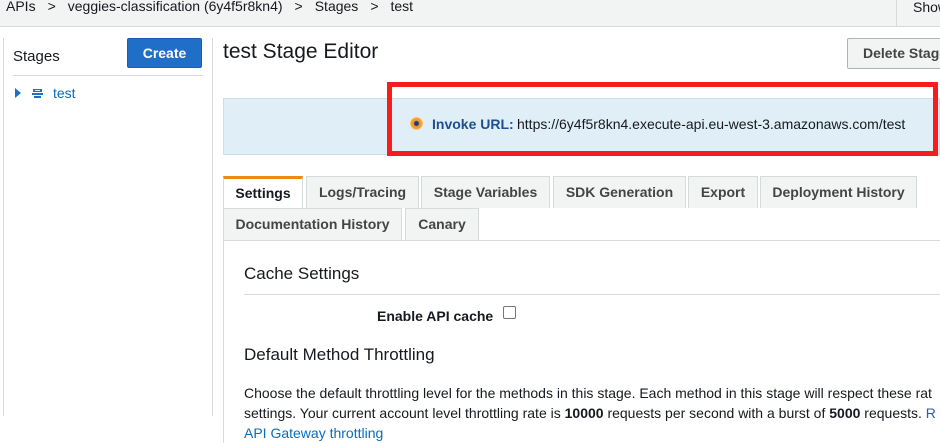 This screenshot has width=940, height=443. I want to click on tab-export: Export, so click(723, 192).